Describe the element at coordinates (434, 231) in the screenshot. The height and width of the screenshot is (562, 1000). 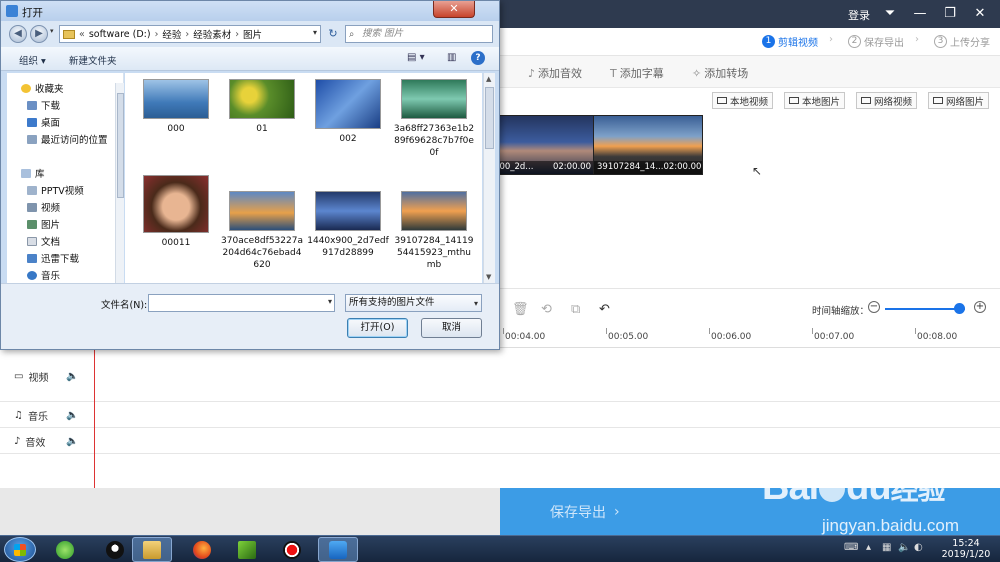
I see `file-item: 39107284_1411954415923_mthumb` at that location.